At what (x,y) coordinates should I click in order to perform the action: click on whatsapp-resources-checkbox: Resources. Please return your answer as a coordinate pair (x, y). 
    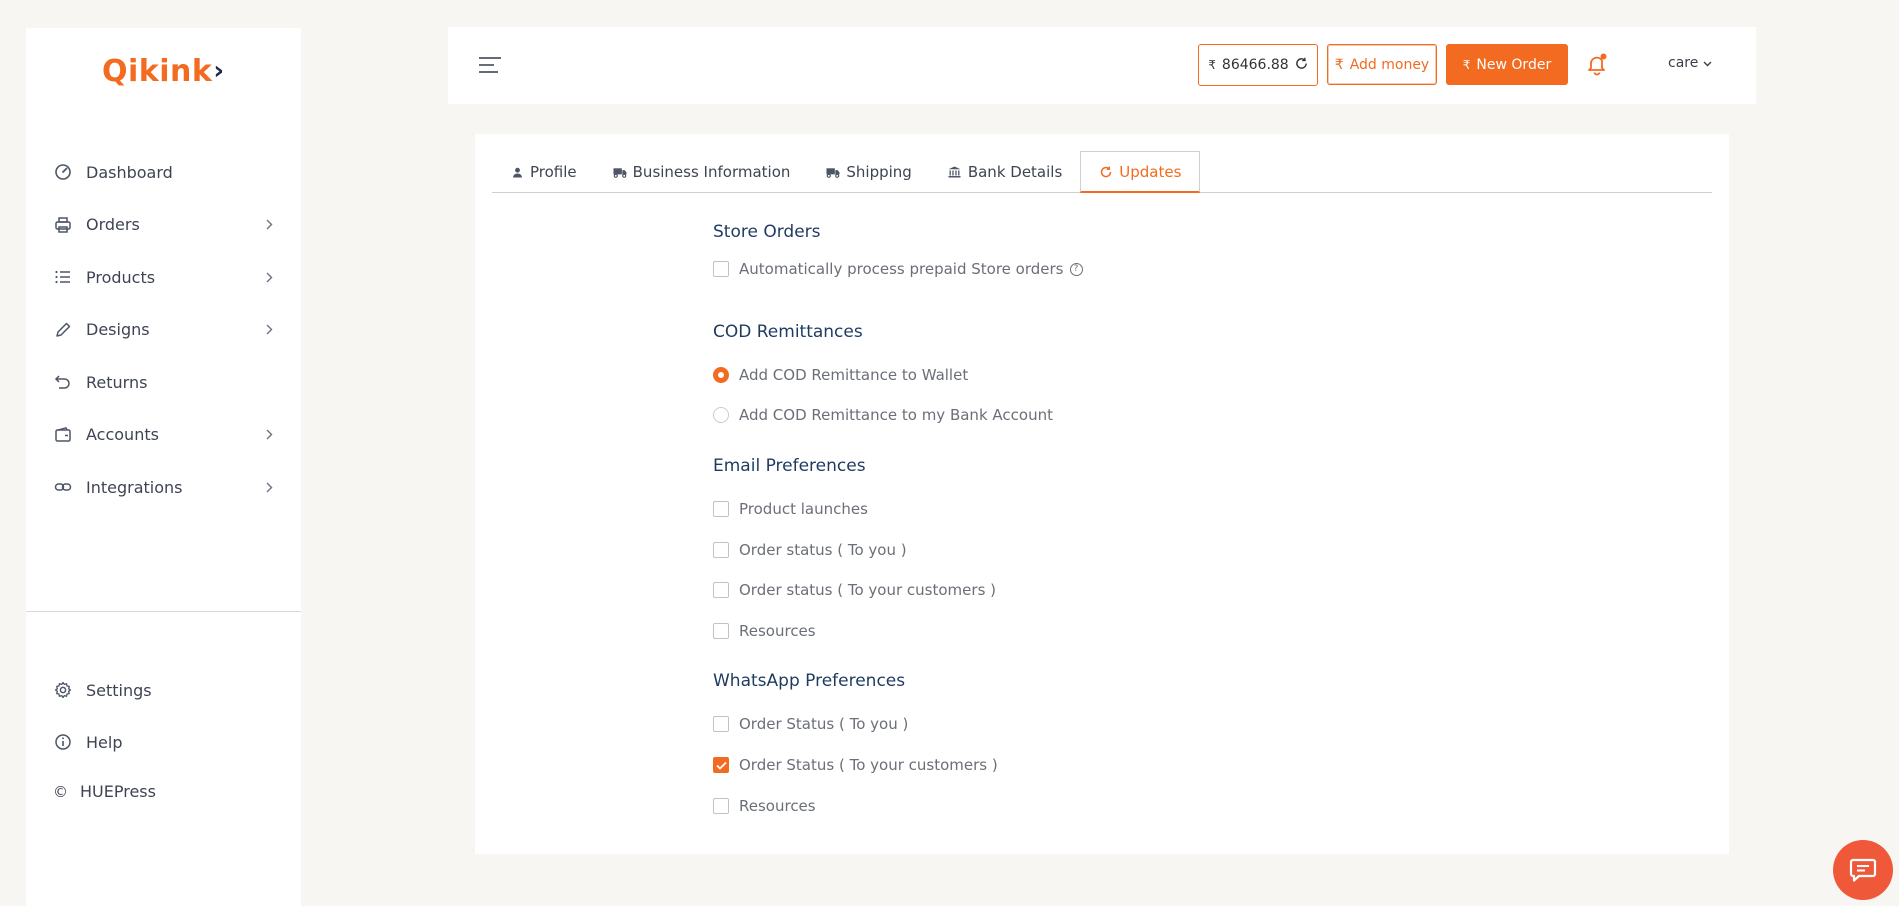
    Looking at the image, I should click on (764, 806).